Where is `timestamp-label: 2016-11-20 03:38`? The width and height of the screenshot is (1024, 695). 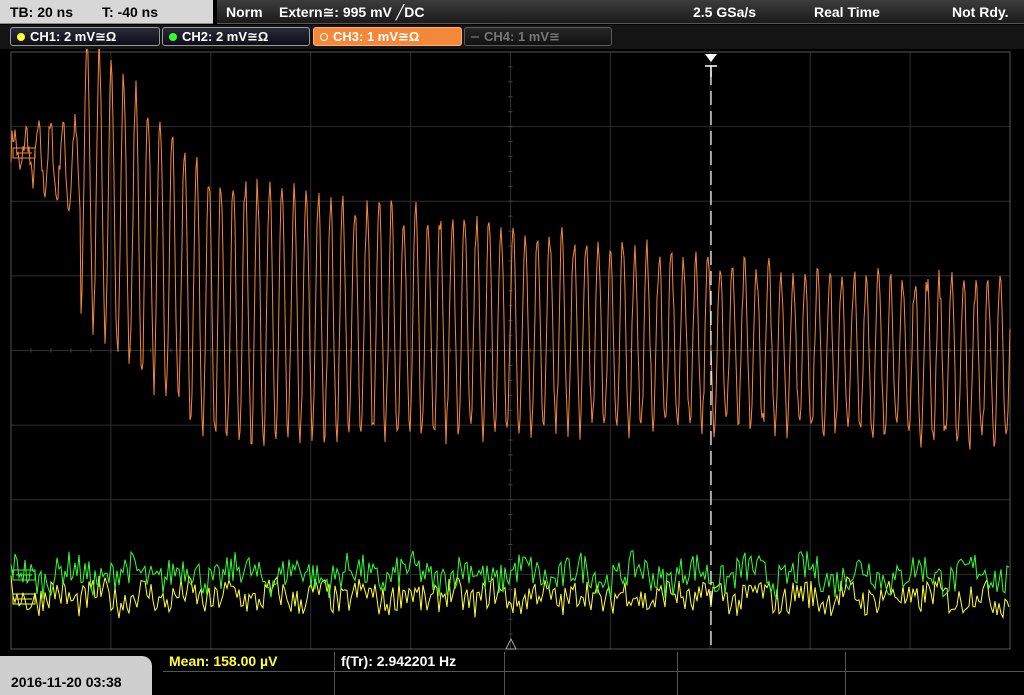
timestamp-label: 2016-11-20 03:38 is located at coordinates (66, 682).